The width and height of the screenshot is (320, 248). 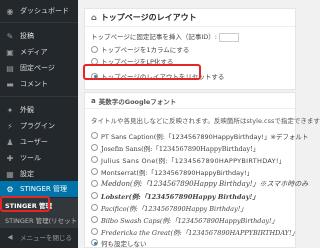 I want to click on option-one-column: トップページを1カラムにする, so click(x=140, y=49).